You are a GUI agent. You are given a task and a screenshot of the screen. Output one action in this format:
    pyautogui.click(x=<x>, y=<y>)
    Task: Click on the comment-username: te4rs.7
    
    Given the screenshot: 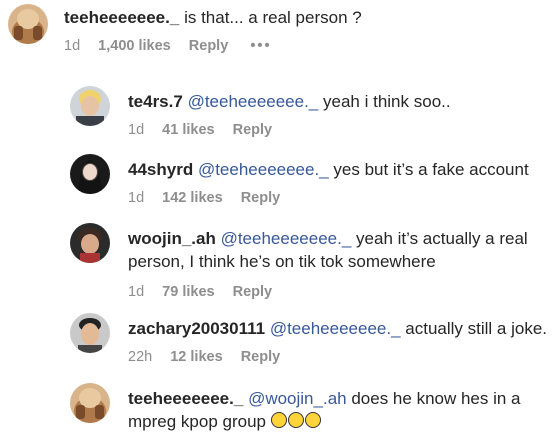 What is the action you would take?
    pyautogui.click(x=155, y=101)
    